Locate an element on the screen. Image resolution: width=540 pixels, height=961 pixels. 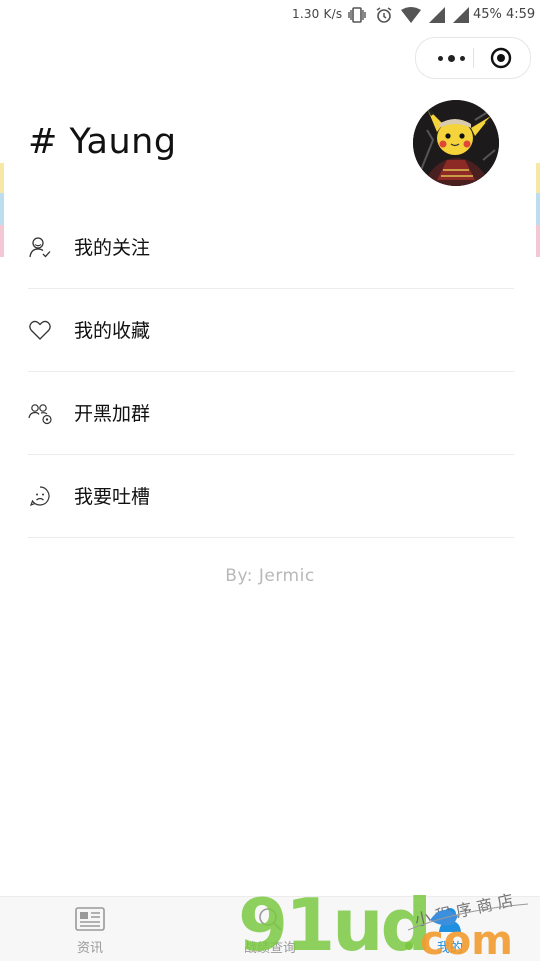
menu-item-label: 我的关注 is located at coordinates (112, 248).